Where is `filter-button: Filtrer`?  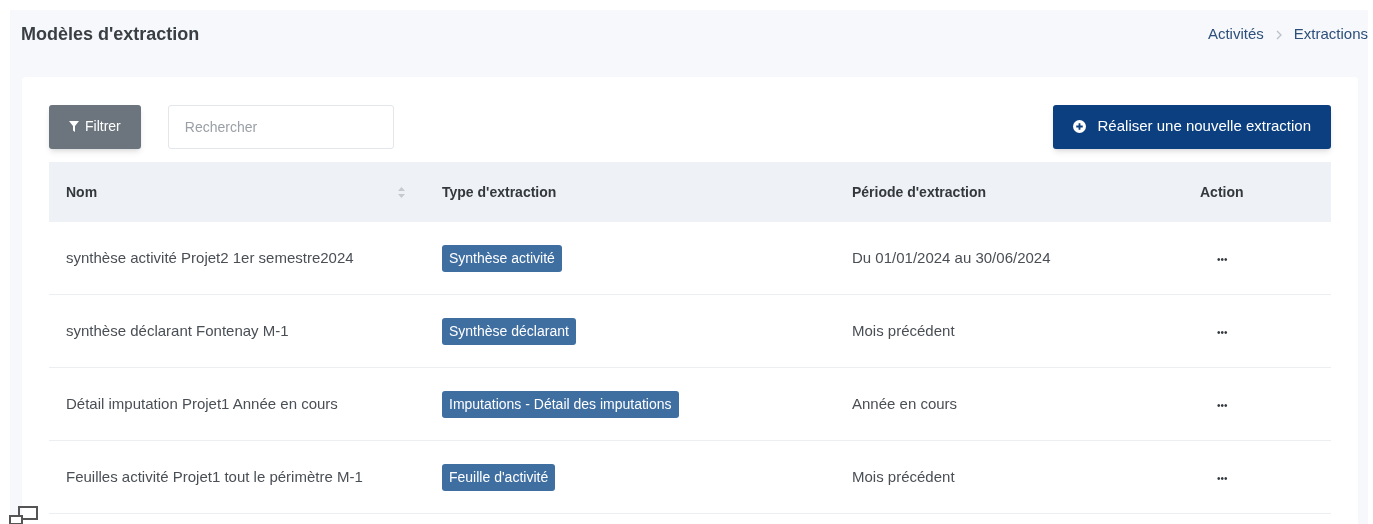
filter-button: Filtrer is located at coordinates (95, 126).